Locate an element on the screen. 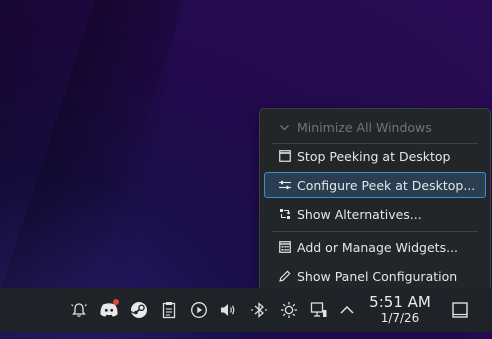  menu-item-label: Show Panel Configuration is located at coordinates (377, 276).